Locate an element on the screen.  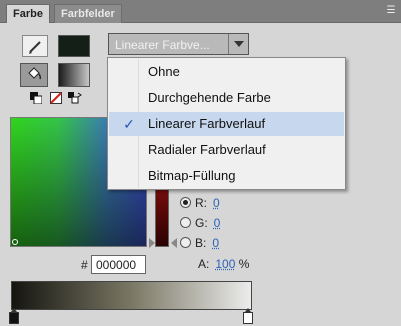
panel-tab-bar: Farbe Farbfelder ☰ is located at coordinates (200, 11).